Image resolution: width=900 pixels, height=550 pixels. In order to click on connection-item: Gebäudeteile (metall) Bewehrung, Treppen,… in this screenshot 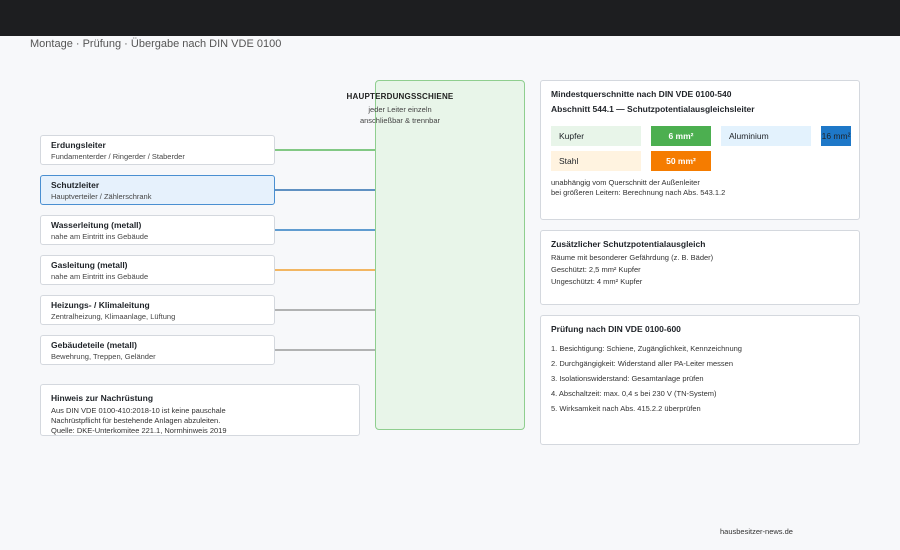, I will do `click(157, 350)`.